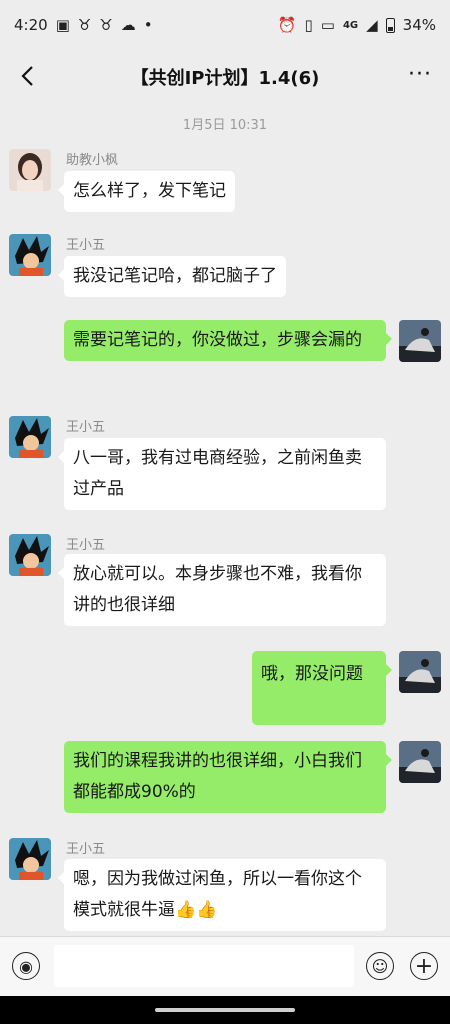 This screenshot has width=450, height=1024. What do you see at coordinates (222, 590) in the screenshot?
I see `message-bubble: 放心就可以。本身步骤也不难，我看你讲的也很详细` at bounding box center [222, 590].